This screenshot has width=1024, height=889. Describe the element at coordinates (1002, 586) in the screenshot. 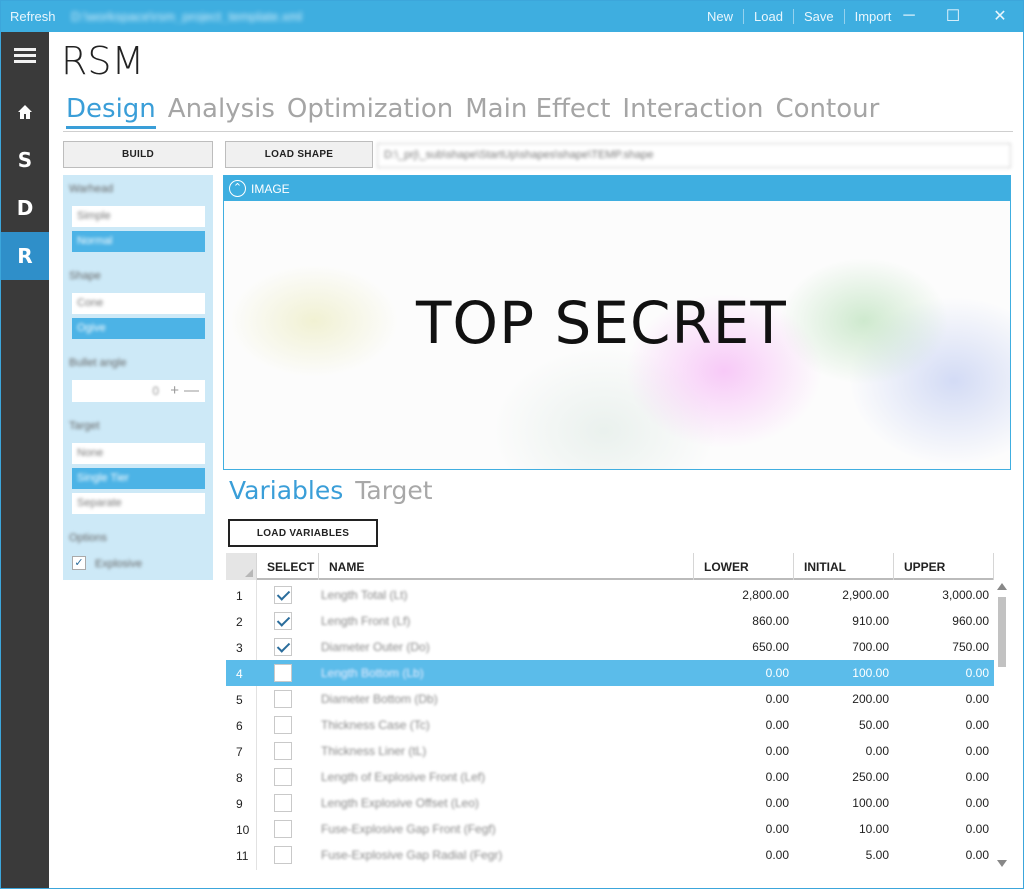

I see `scroll-up-icon` at that location.